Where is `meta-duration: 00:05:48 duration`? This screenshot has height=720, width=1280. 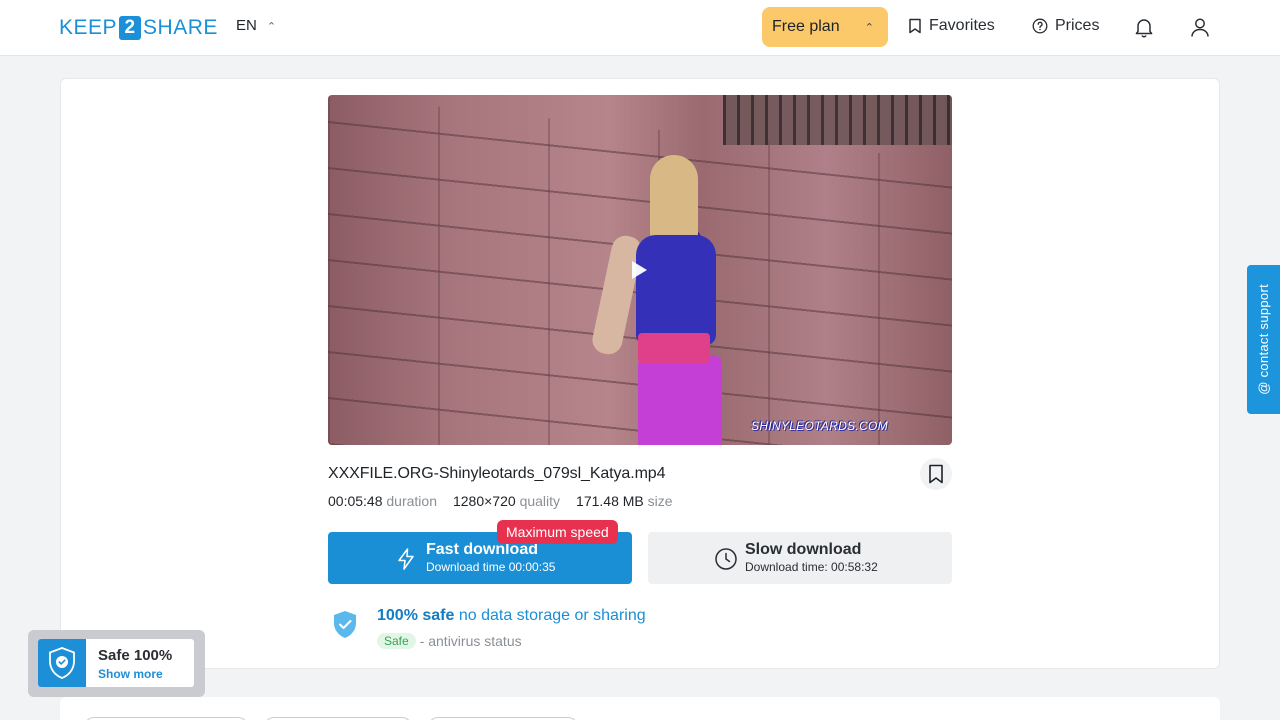 meta-duration: 00:05:48 duration is located at coordinates (382, 501).